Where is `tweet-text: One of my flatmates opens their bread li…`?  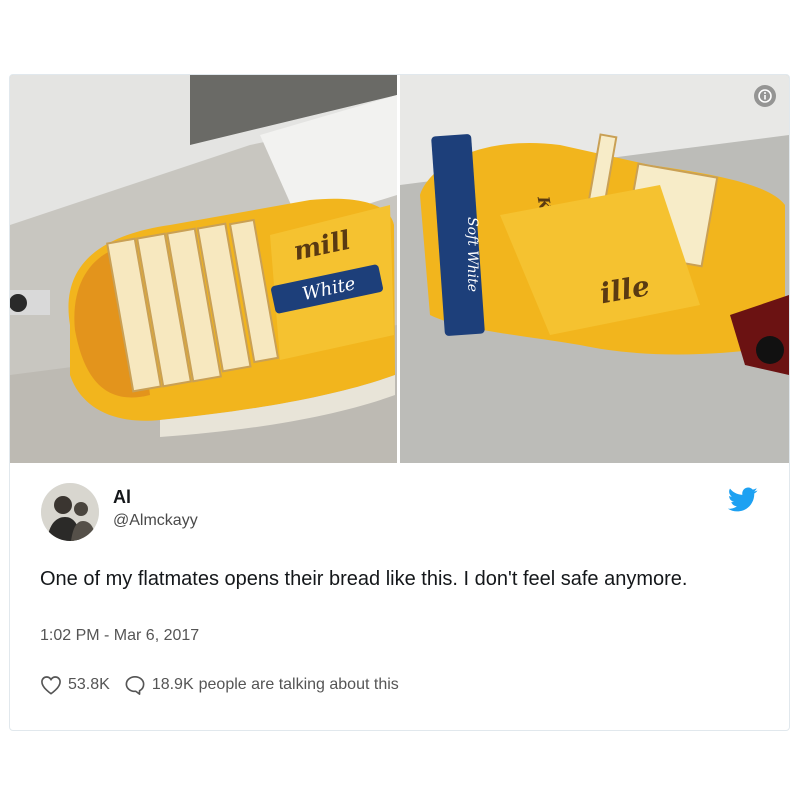 tweet-text: One of my flatmates opens their bread li… is located at coordinates (364, 579).